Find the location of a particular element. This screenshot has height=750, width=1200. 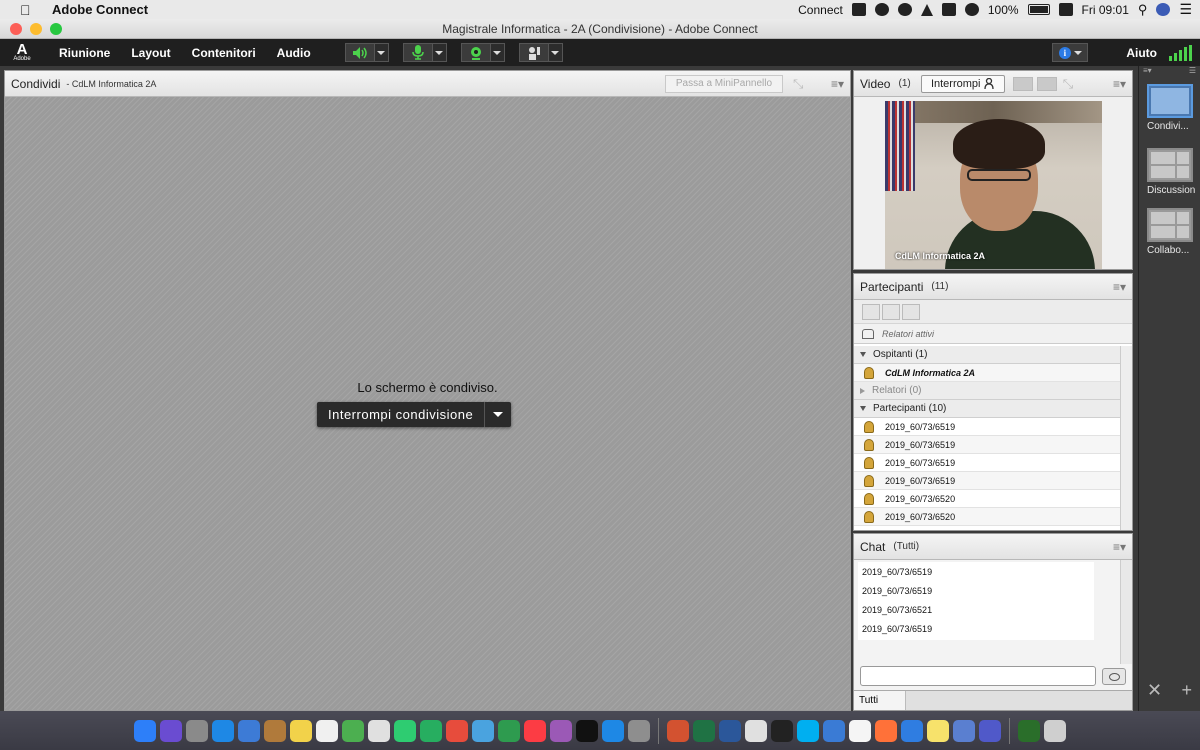

chat-scrollbar is located at coordinates (1126, 612).